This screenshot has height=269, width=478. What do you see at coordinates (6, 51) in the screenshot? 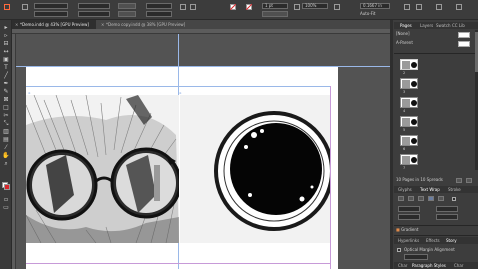
I see `gap-tool-icon: ↔` at bounding box center [6, 51].